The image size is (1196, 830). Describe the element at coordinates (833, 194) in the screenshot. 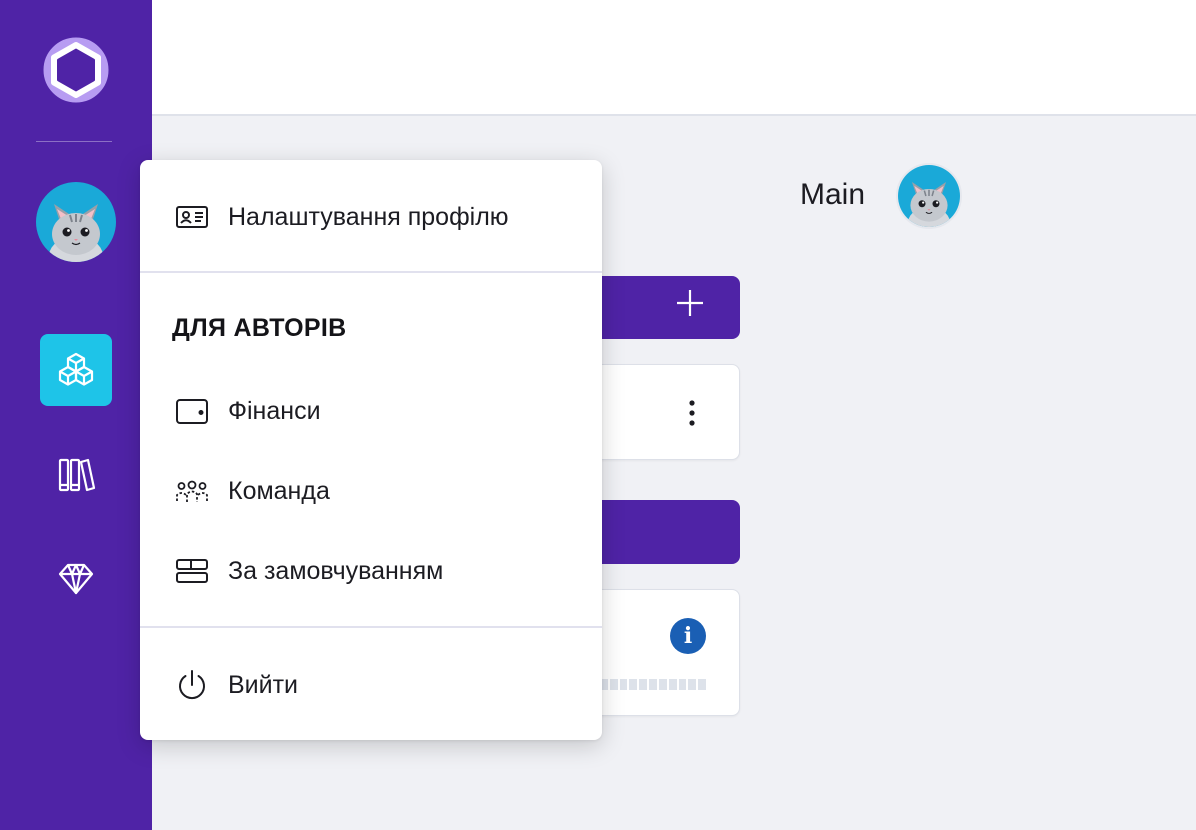

I see `page-title: Main` at that location.